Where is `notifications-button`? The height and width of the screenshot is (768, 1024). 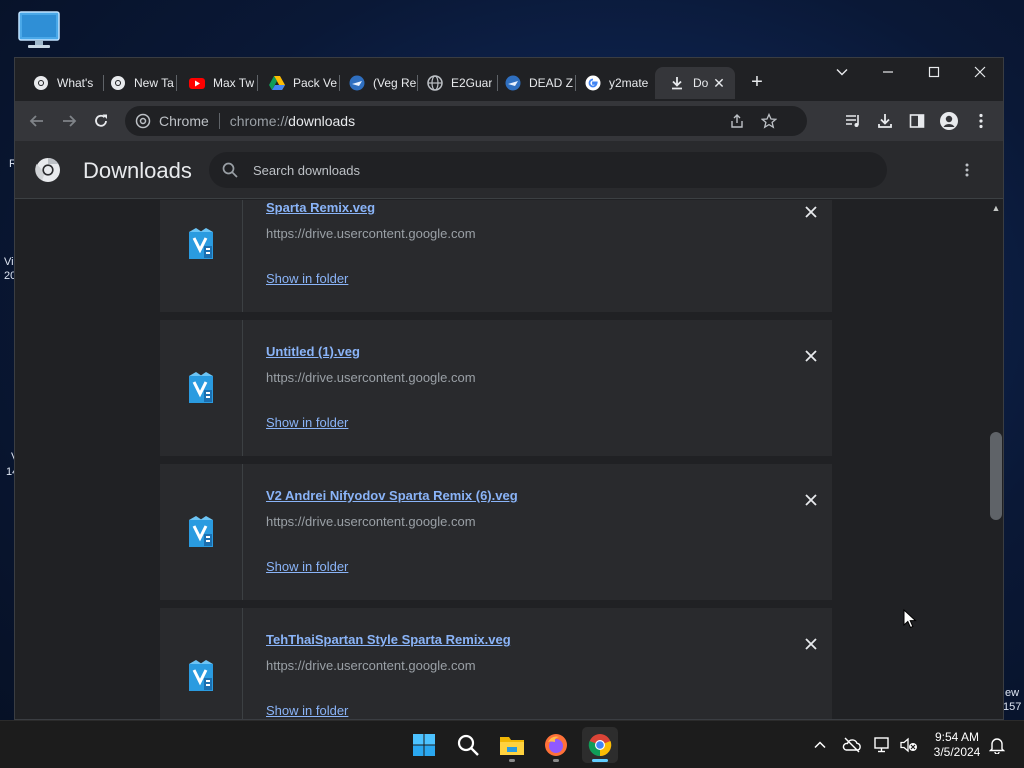
notifications-button is located at coordinates (997, 745).